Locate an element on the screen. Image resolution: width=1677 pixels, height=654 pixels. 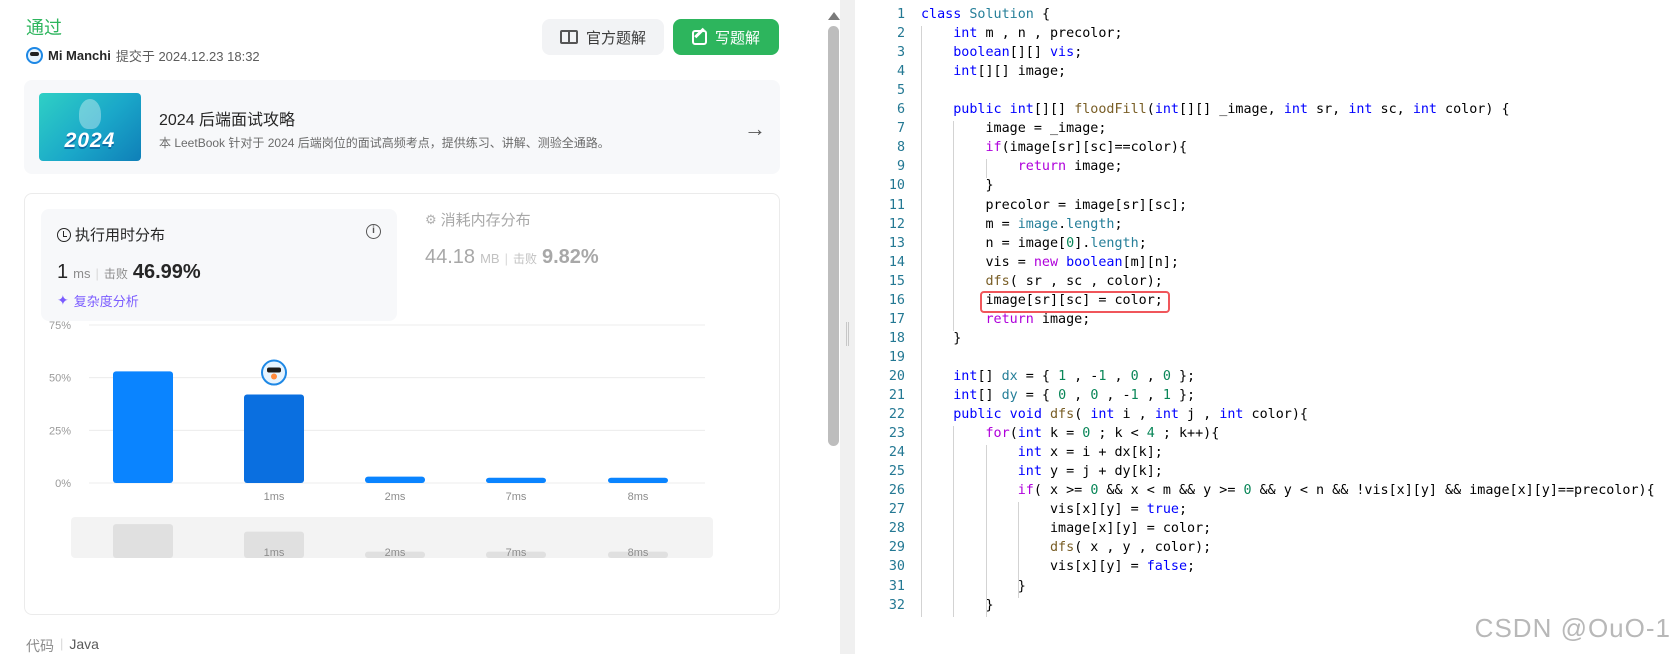
code-token: = { is located at coordinates (1038, 376).